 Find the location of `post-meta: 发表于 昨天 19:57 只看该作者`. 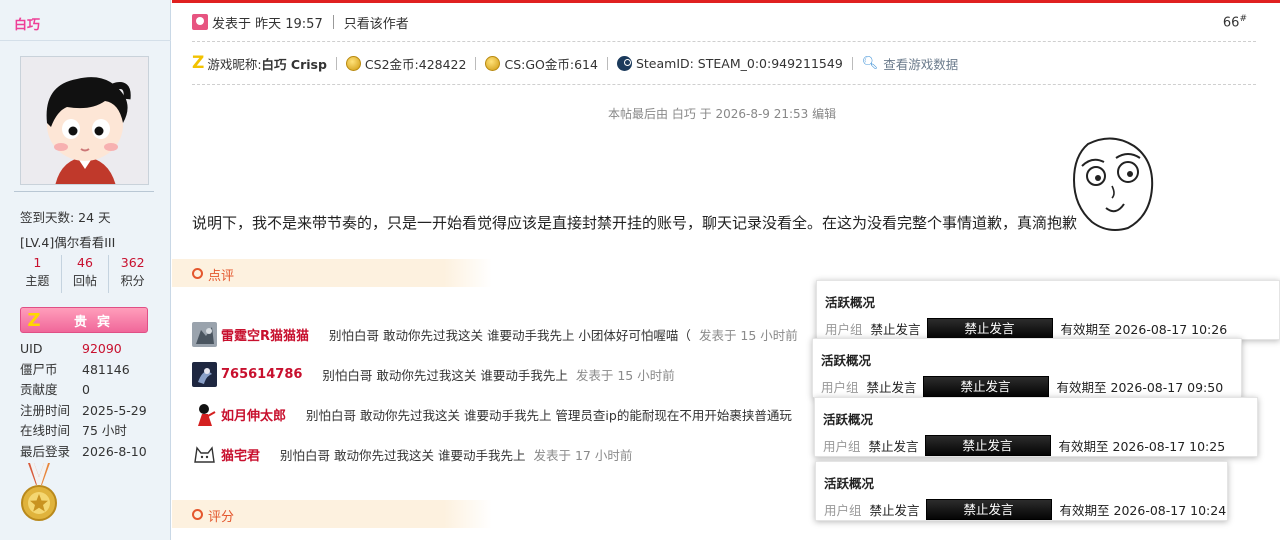

post-meta: 发表于 昨天 19:57 只看该作者 is located at coordinates (300, 22).